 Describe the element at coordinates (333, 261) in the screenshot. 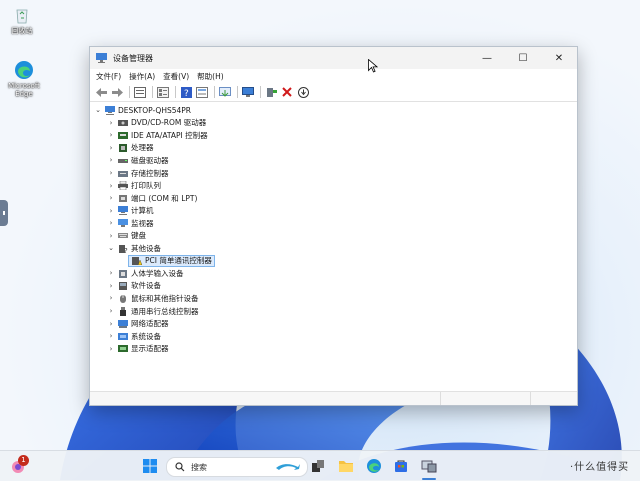

I see `tree-device-item: PCI 简单通讯控制器` at that location.